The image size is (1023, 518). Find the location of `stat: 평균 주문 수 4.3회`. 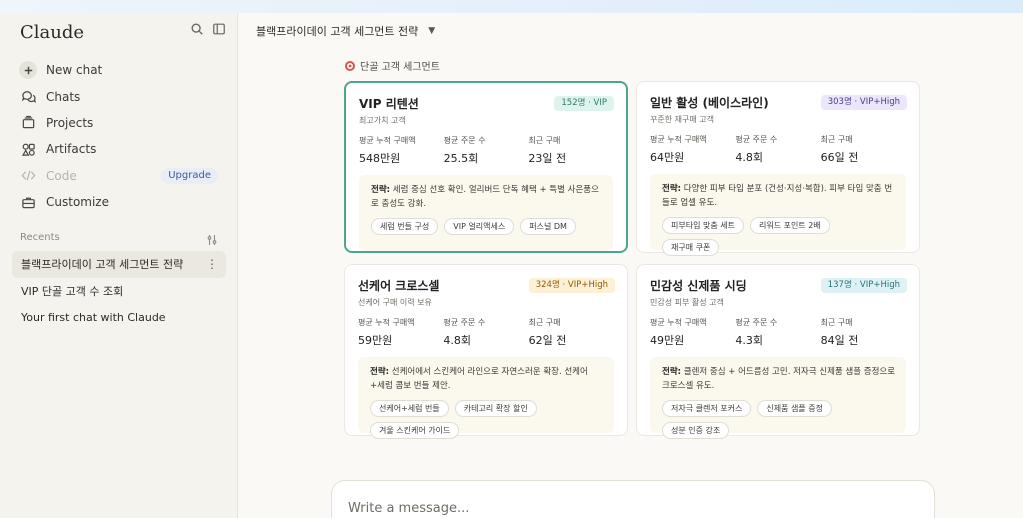

stat: 평균 주문 수 4.3회 is located at coordinates (777, 332).